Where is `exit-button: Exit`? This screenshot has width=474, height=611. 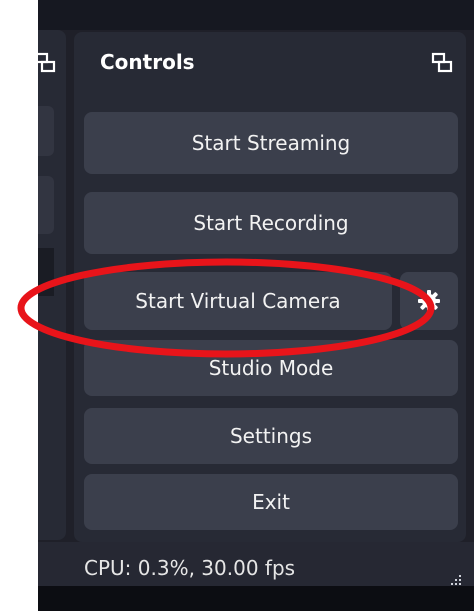
exit-button: Exit is located at coordinates (271, 502).